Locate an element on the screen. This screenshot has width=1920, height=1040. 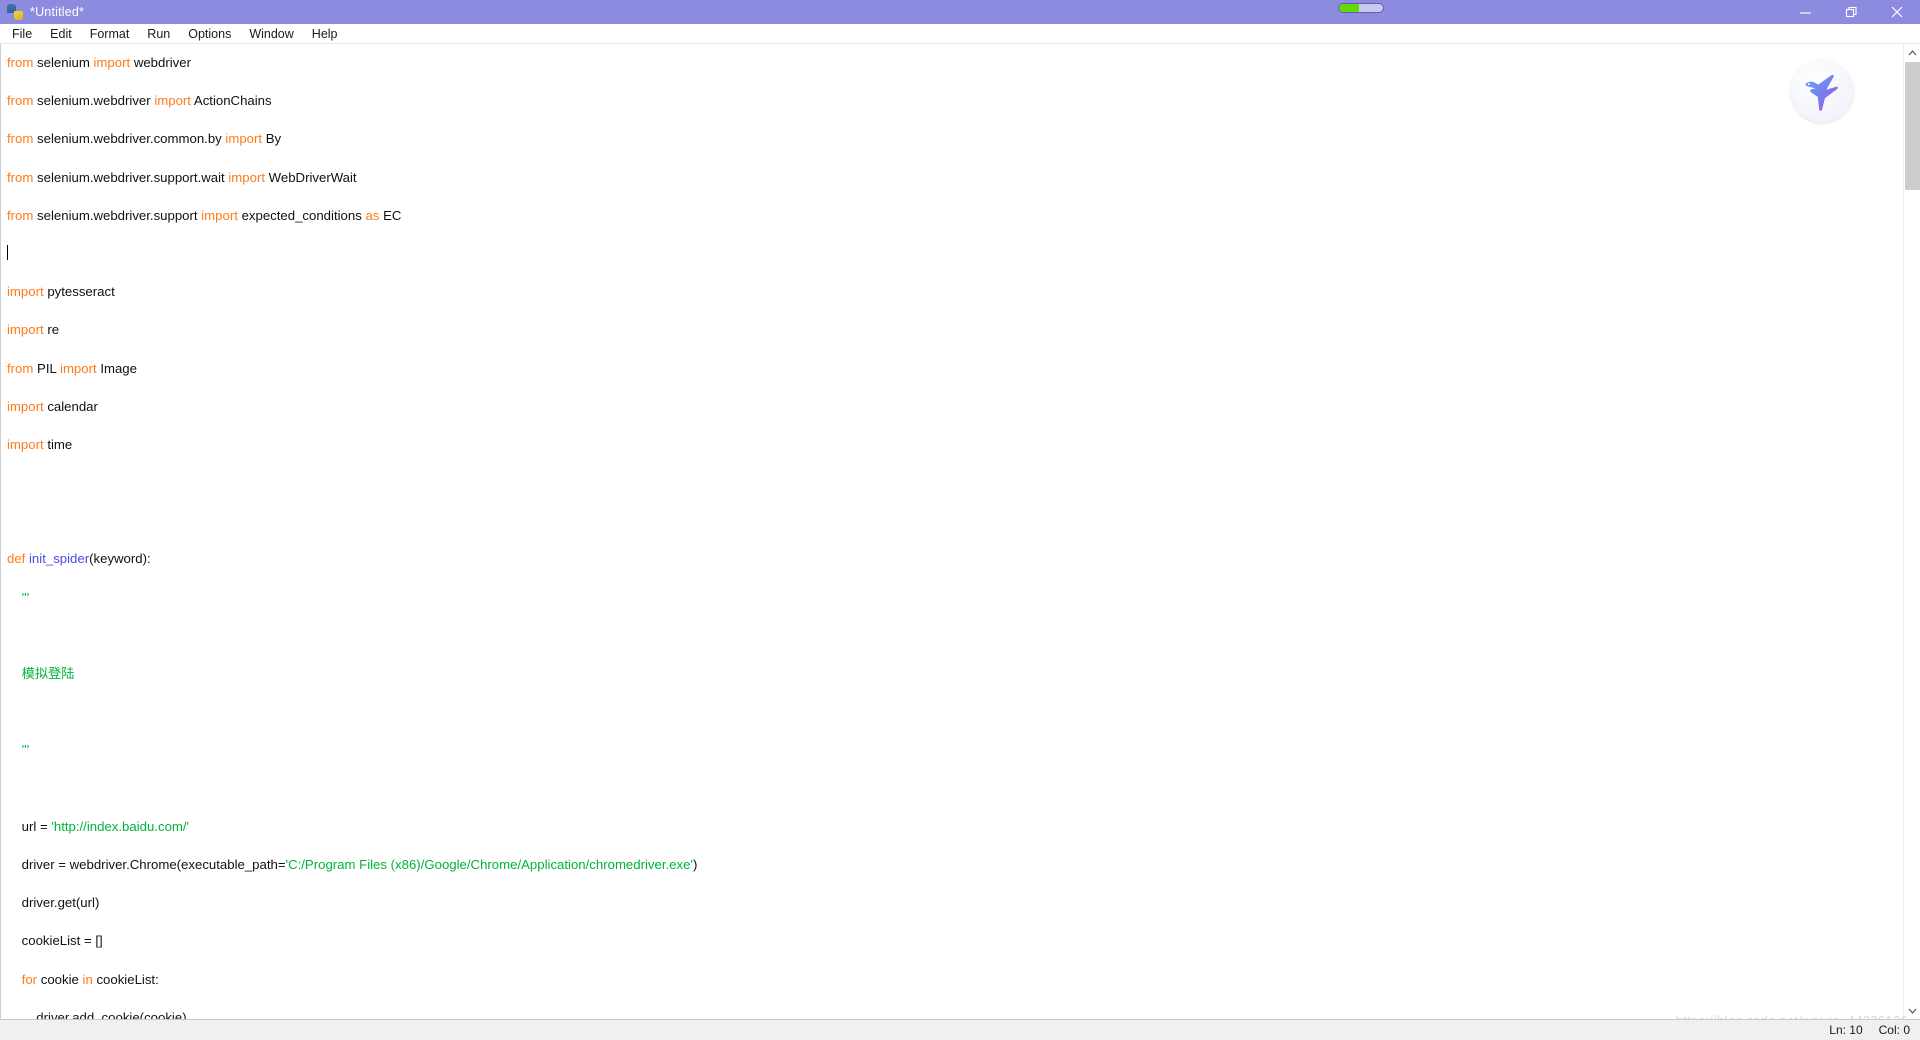
maximize-button is located at coordinates (1851, 12).